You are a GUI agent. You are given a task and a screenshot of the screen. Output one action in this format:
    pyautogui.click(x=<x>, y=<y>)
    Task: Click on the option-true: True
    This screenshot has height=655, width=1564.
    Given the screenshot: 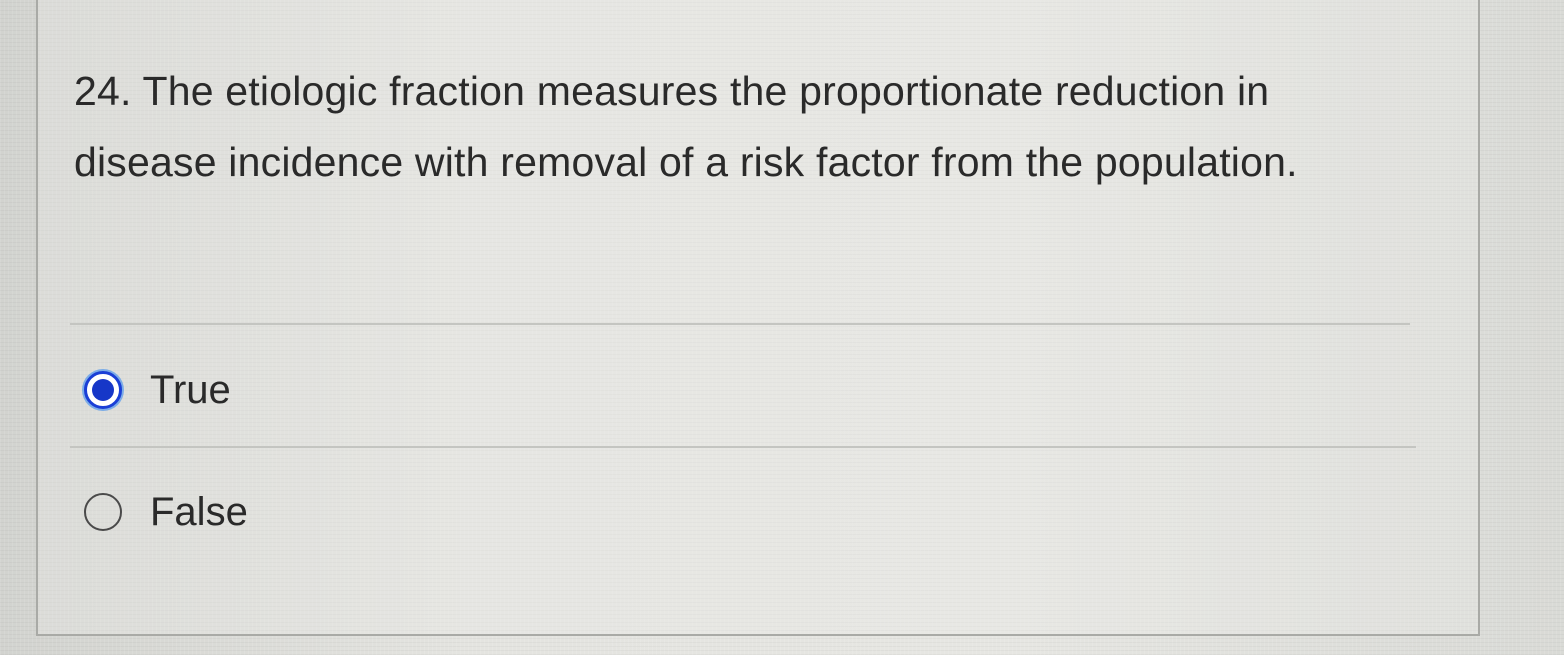 What is the action you would take?
    pyautogui.click(x=157, y=390)
    